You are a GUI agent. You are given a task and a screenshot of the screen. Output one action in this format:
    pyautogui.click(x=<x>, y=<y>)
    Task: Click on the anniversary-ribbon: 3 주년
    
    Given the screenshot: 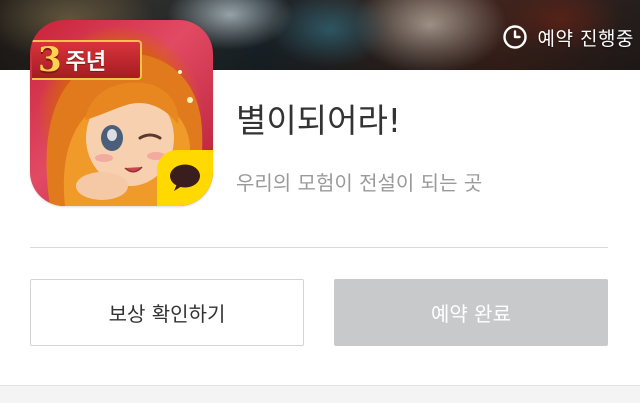 What is the action you would take?
    pyautogui.click(x=87, y=60)
    